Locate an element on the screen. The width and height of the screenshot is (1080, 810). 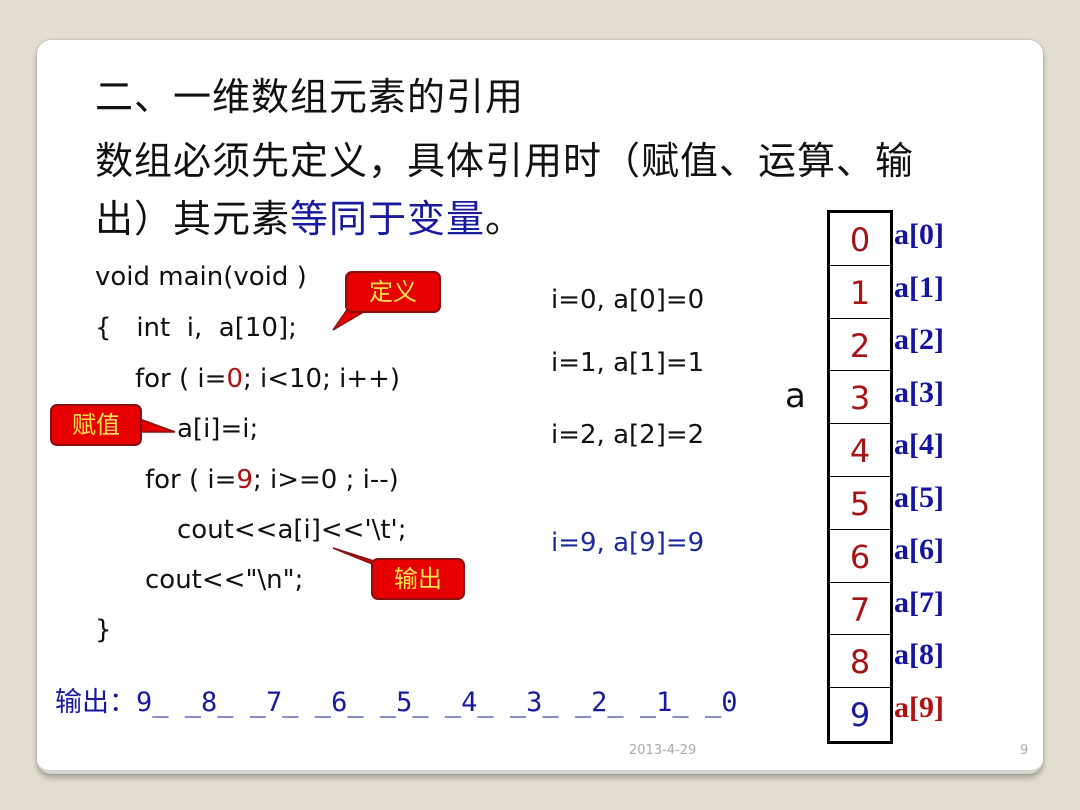
array-cell-3: 3 is located at coordinates (860, 398).